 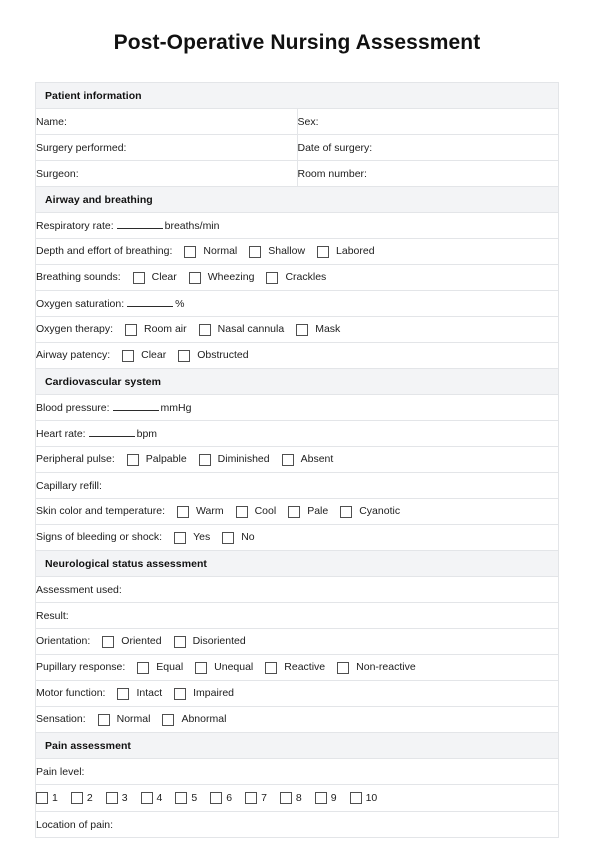 I want to click on field-respiratory-rate: Respiratory rate: breaths/min, so click(x=297, y=225).